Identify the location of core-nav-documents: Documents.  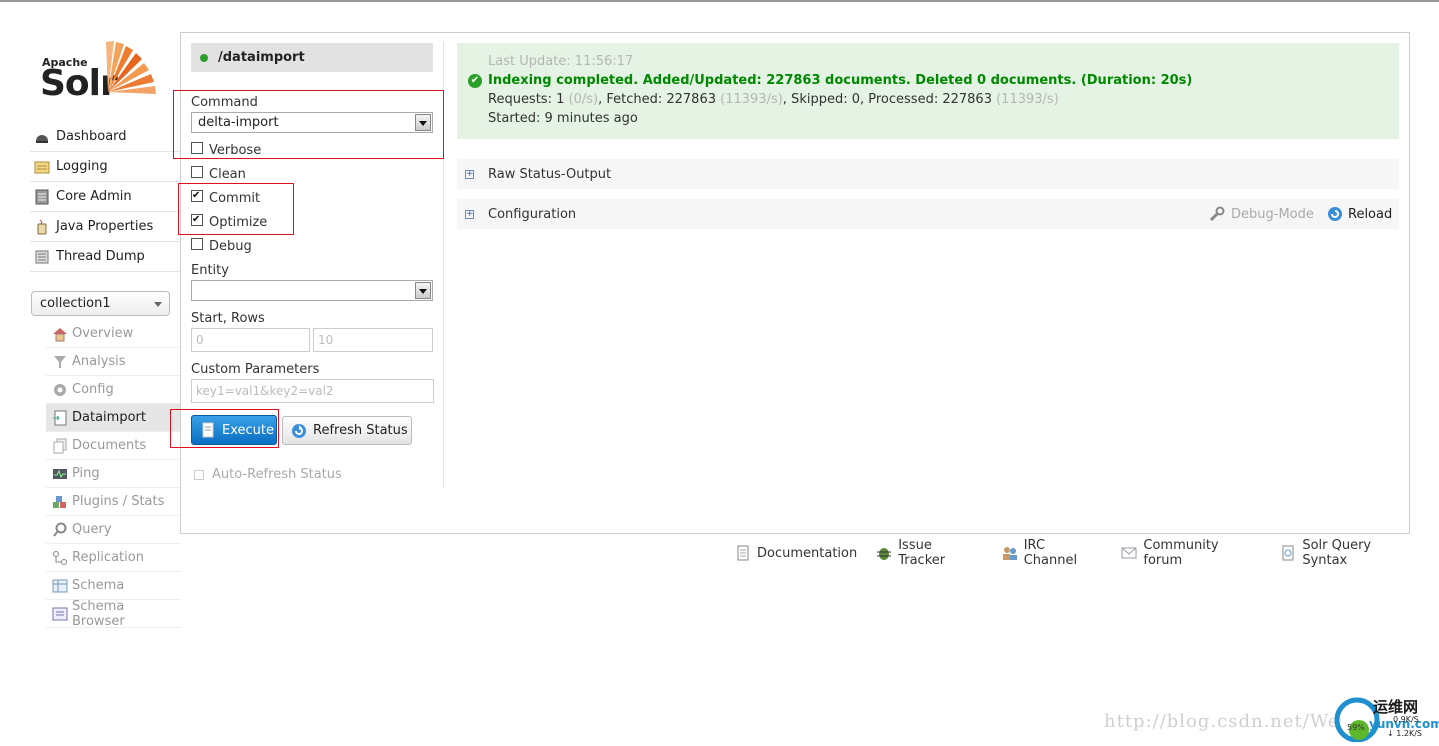
(113, 446).